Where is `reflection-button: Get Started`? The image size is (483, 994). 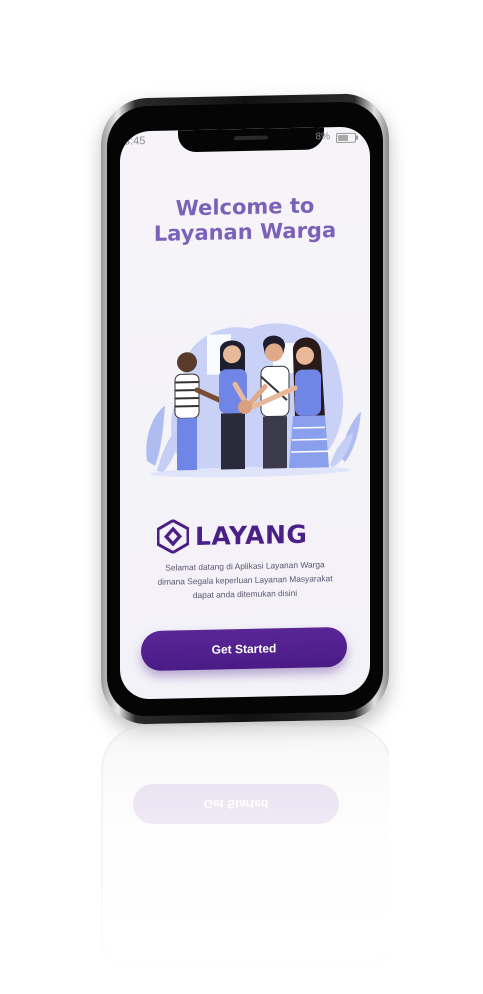
reflection-button: Get Started is located at coordinates (236, 804).